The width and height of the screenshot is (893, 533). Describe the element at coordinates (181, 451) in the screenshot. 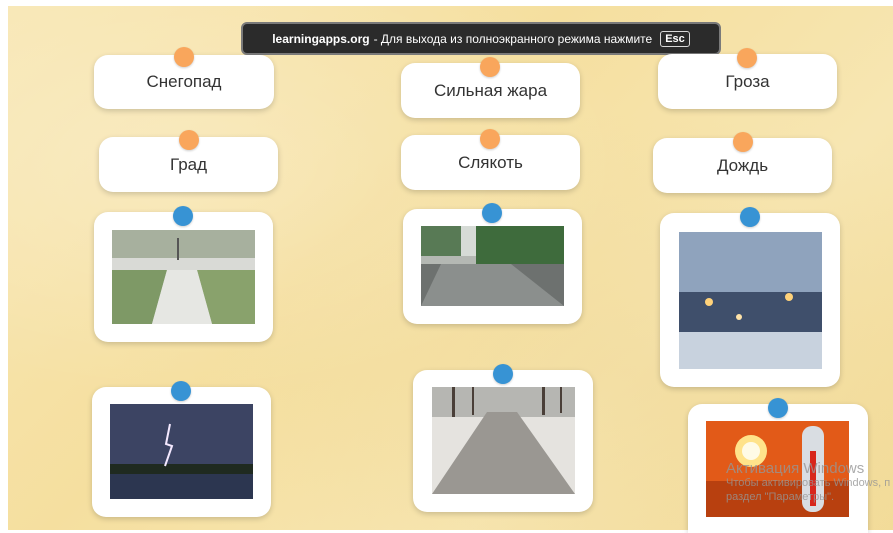

I see `thunderstorm-photo-icon` at that location.